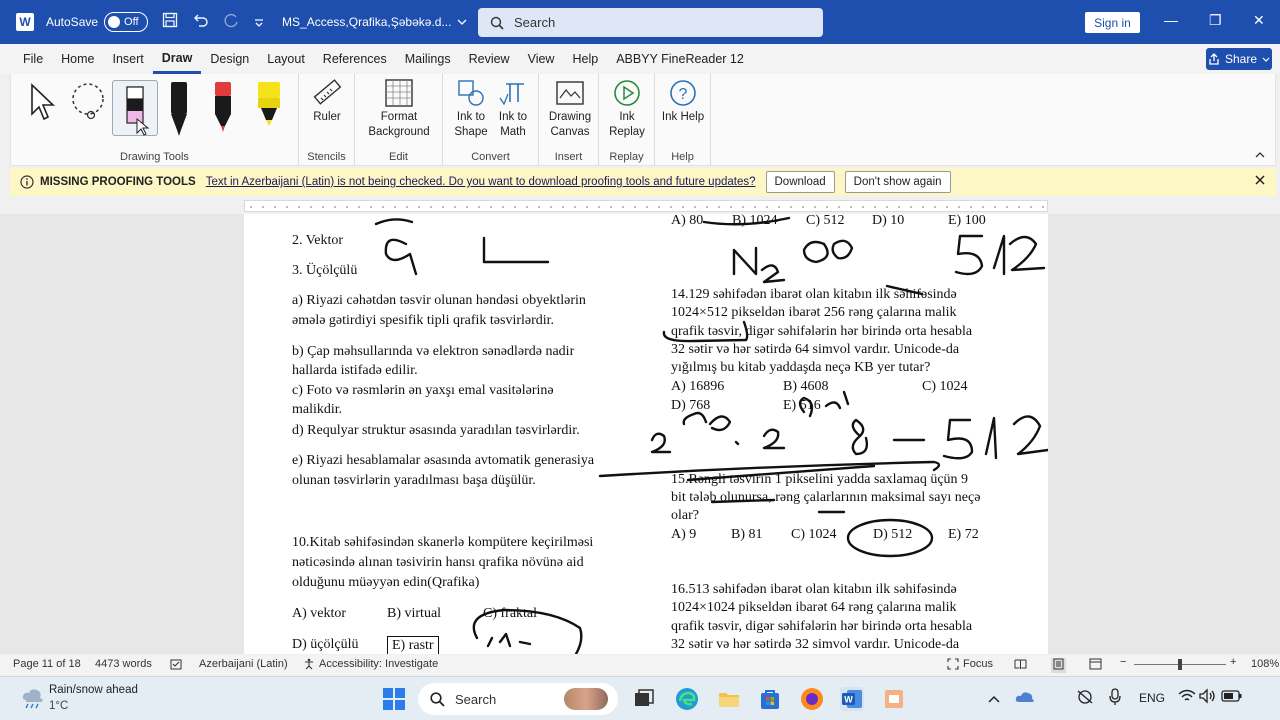  I want to click on ink-help-button: ? Ink Help, so click(683, 101).